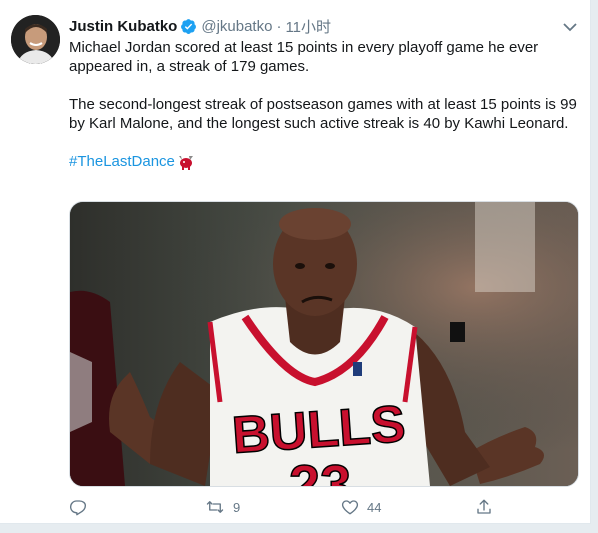 The width and height of the screenshot is (598, 533). Describe the element at coordinates (361, 507) in the screenshot. I see `like-button: 44` at that location.